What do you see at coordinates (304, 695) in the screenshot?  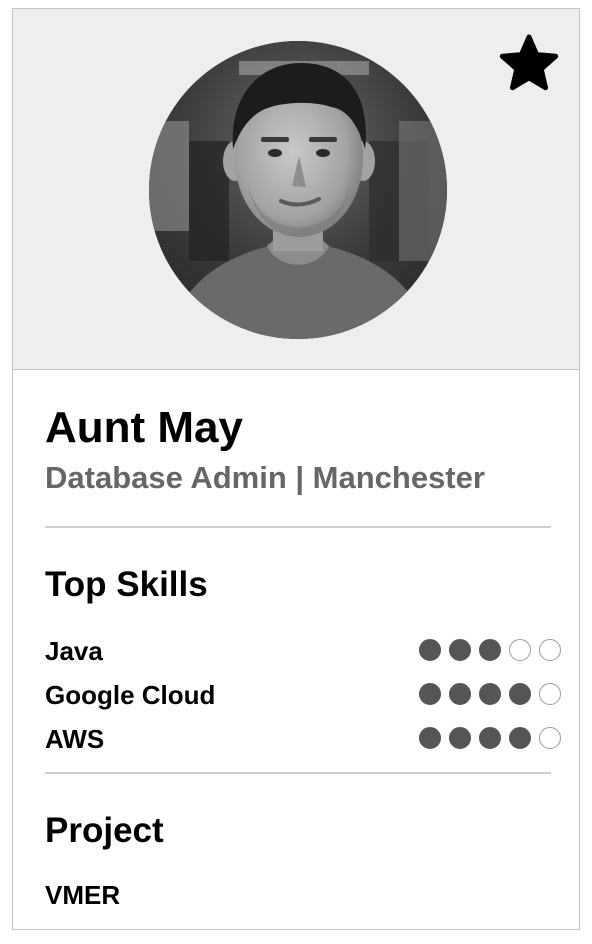 I see `skill-row-google-cloud: Google Cloud` at bounding box center [304, 695].